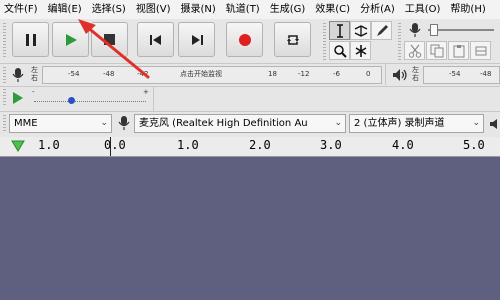 This screenshot has width=500, height=300. I want to click on skip-to-end-button, so click(196, 39).